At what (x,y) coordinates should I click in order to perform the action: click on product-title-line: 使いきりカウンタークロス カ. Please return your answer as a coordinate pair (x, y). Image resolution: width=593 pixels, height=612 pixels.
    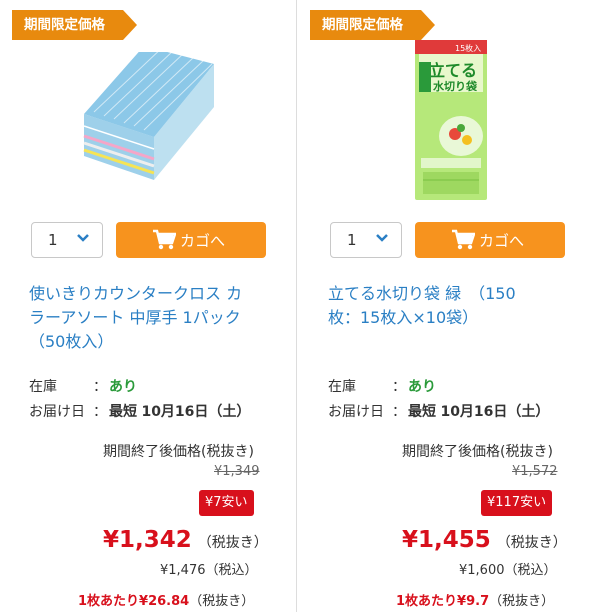
    Looking at the image, I should click on (136, 293).